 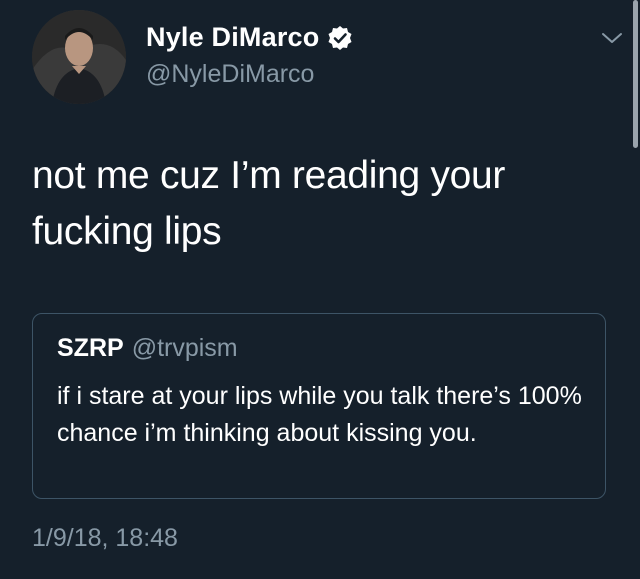 What do you see at coordinates (90, 348) in the screenshot?
I see `quoted-author-name: SZRP` at bounding box center [90, 348].